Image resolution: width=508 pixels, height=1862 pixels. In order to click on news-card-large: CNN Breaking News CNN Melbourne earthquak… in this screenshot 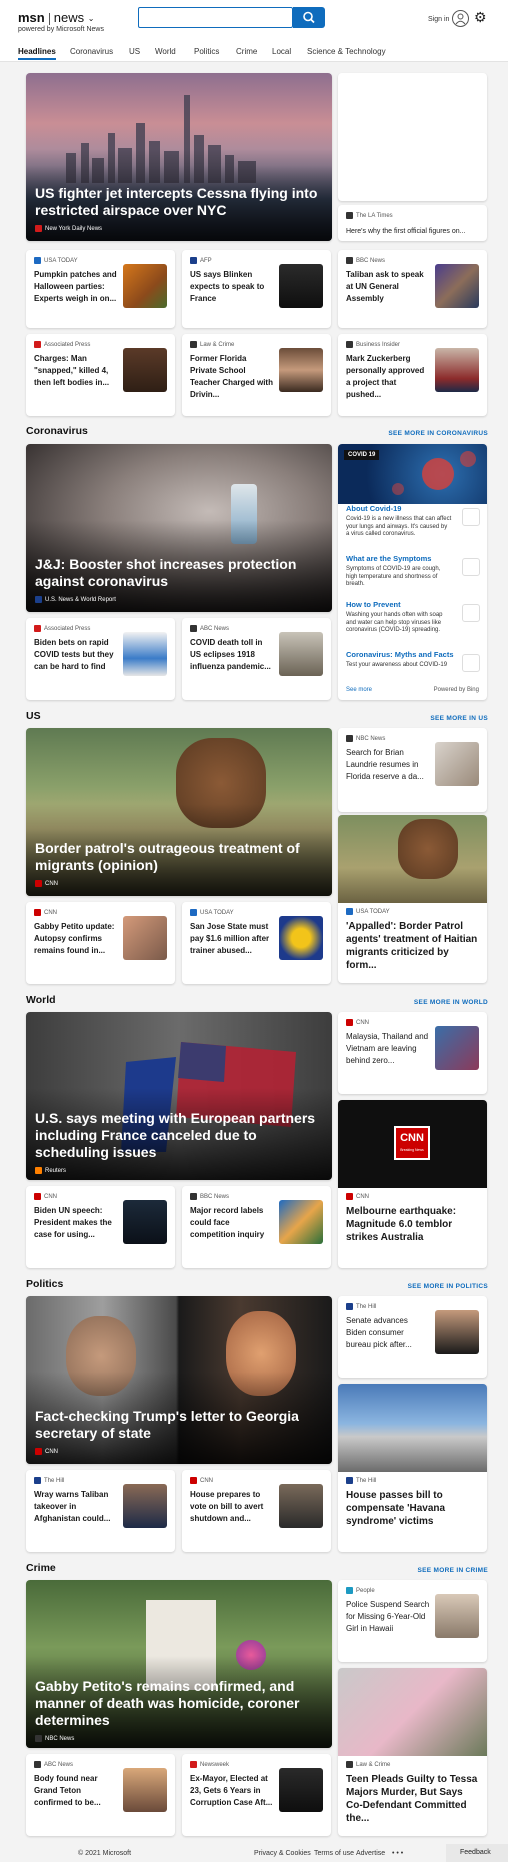, I will do `click(412, 1184)`.